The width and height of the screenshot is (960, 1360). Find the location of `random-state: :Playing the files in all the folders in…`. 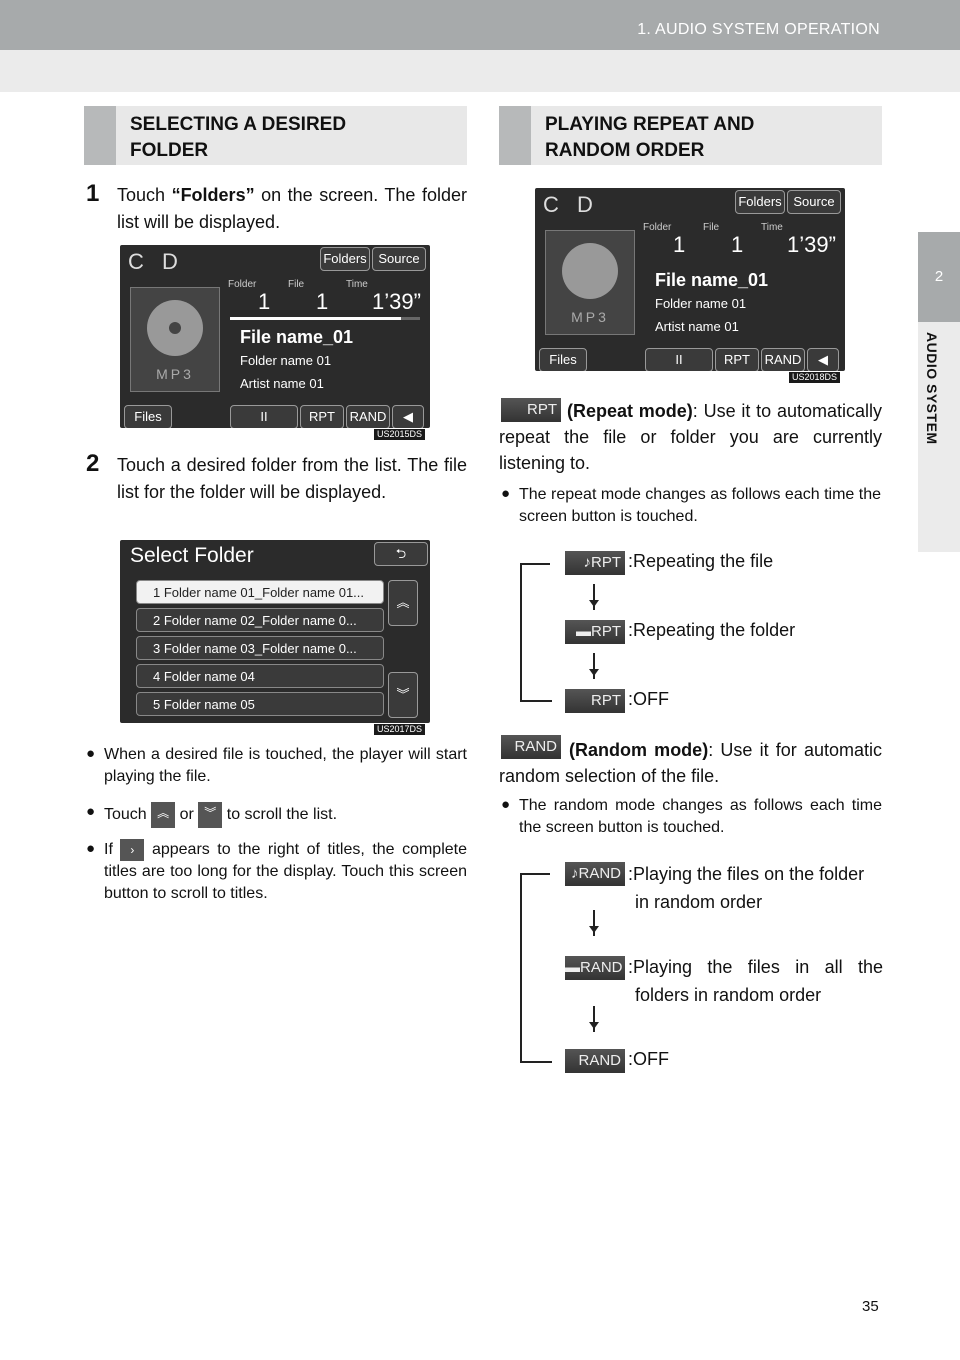

random-state: :Playing the files in all the folders in… is located at coordinates (755, 981).